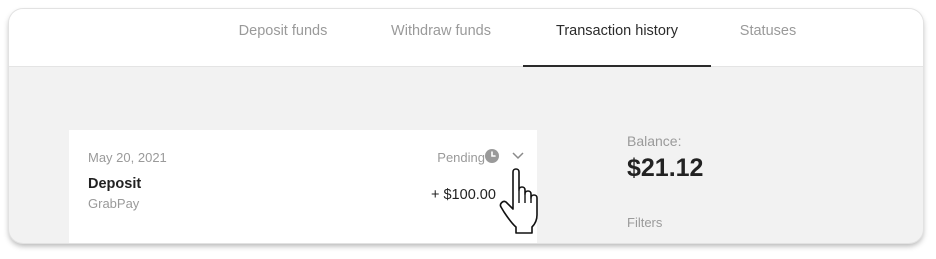 Image resolution: width=936 pixels, height=259 pixels. I want to click on chevron-down-icon, so click(518, 156).